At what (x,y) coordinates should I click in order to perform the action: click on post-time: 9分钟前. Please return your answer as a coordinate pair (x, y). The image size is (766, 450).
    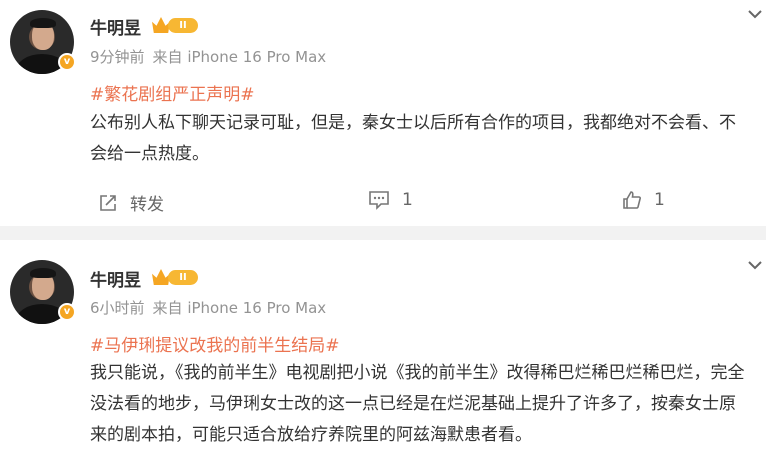
    Looking at the image, I should click on (117, 57).